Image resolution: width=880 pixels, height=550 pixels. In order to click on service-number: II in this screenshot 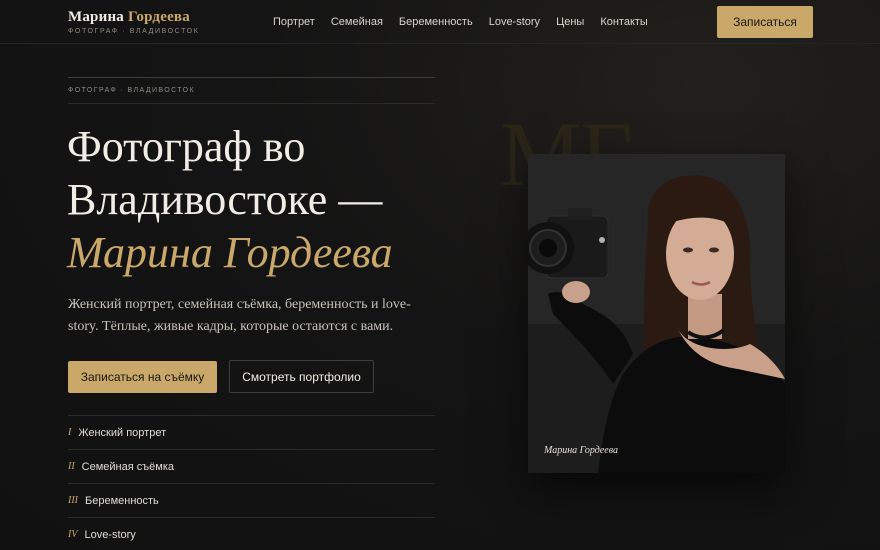, I will do `click(71, 466)`.